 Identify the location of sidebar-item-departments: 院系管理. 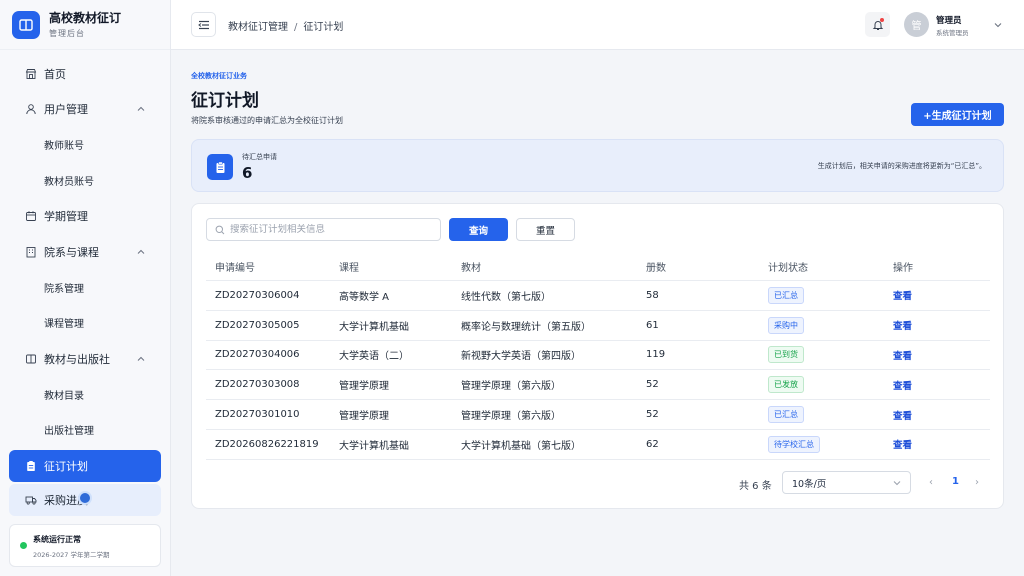
(85, 288).